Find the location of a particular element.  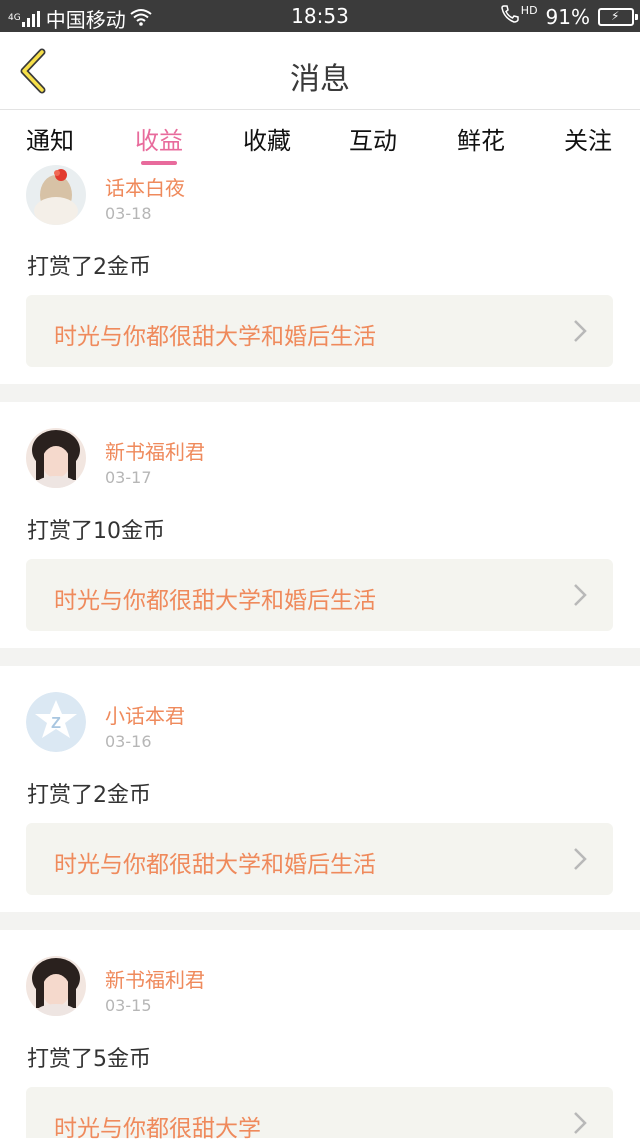

tab-notifications: 通知 is located at coordinates (50, 138).